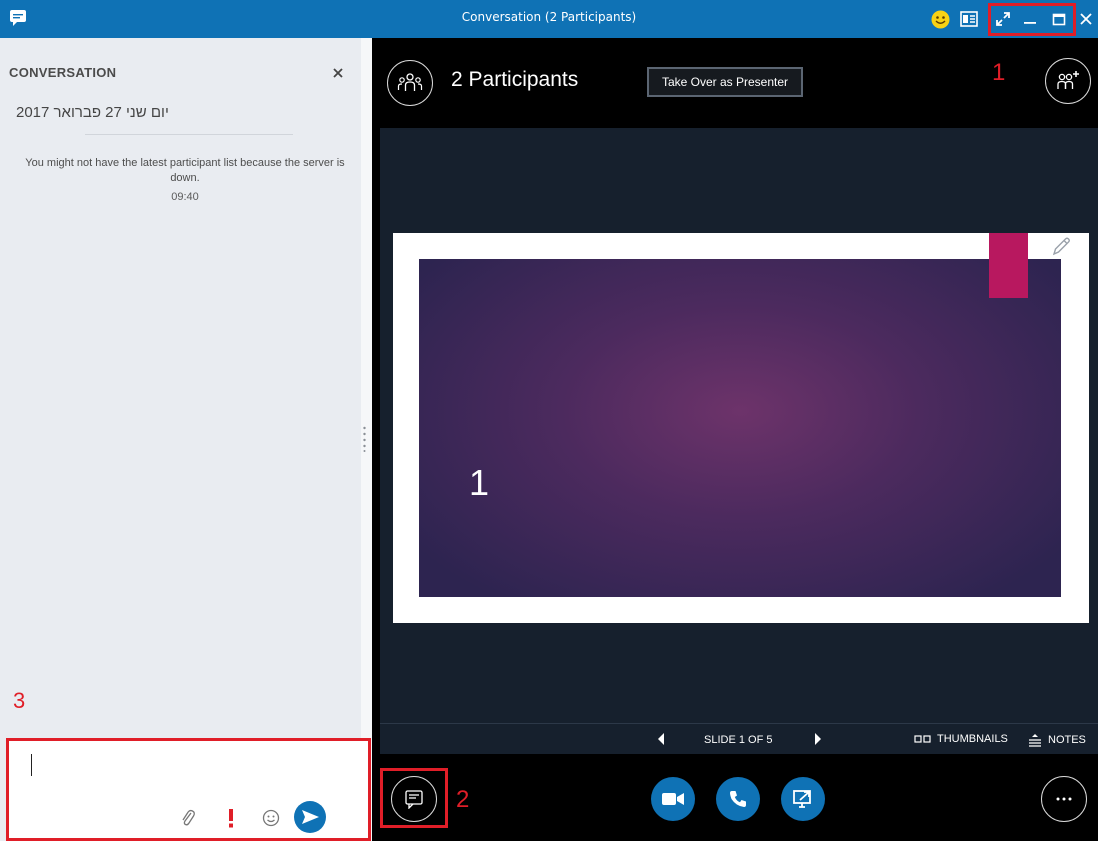 The width and height of the screenshot is (1098, 841). What do you see at coordinates (189, 134) in the screenshot?
I see `date-divider` at bounding box center [189, 134].